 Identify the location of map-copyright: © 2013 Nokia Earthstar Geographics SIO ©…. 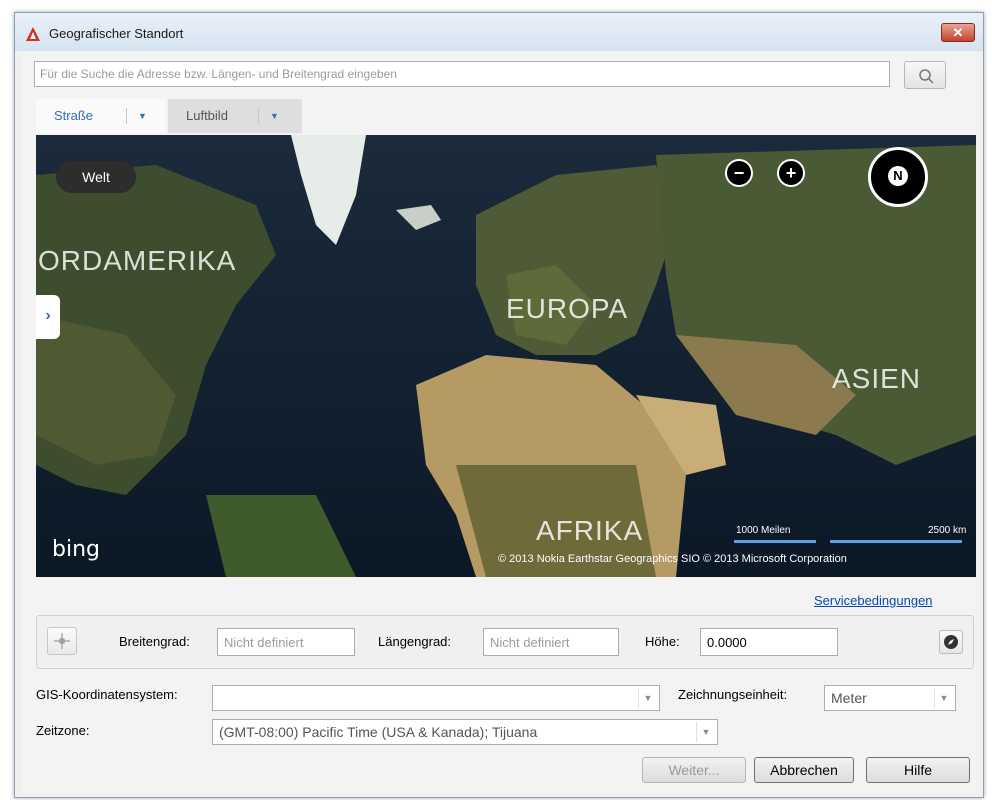
(672, 559).